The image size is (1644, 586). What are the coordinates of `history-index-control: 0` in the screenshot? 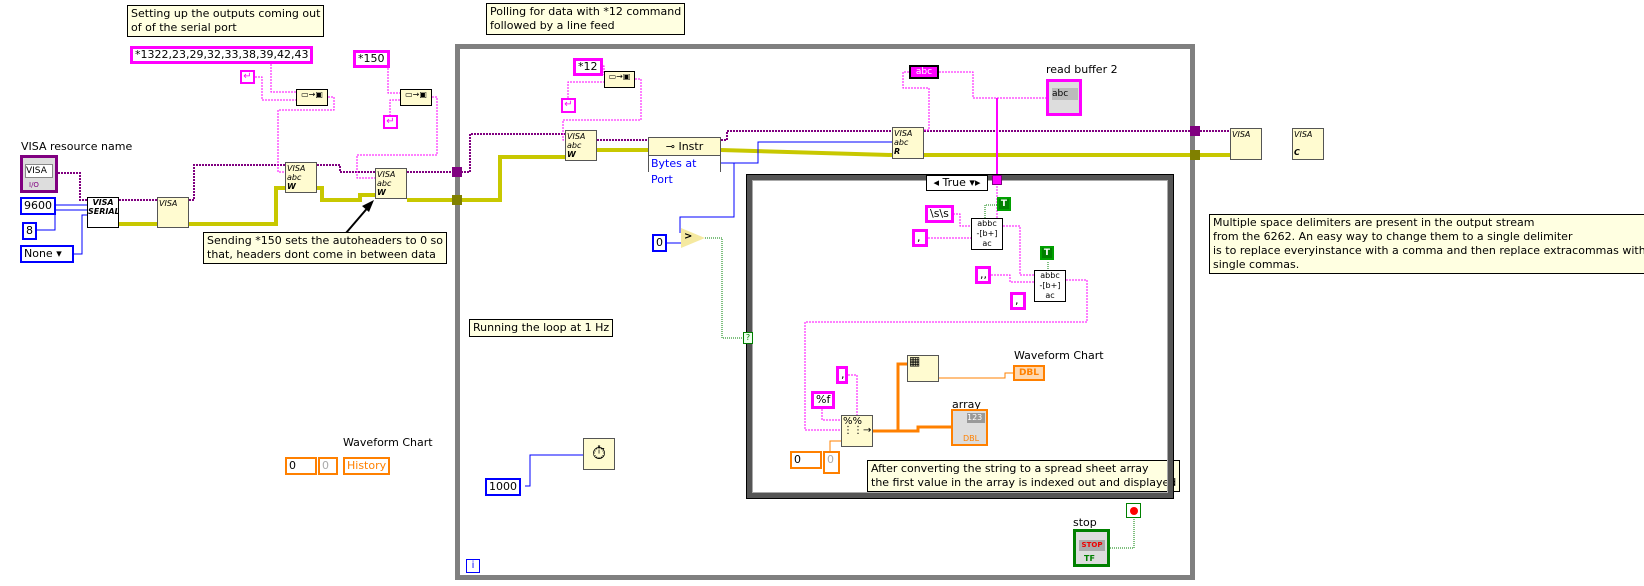 It's located at (301, 466).